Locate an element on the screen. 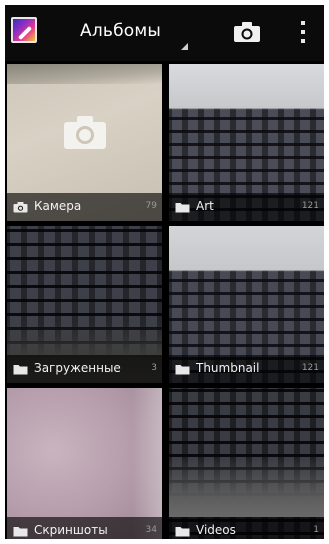  album-tile-art: Art 121 is located at coordinates (246, 142).